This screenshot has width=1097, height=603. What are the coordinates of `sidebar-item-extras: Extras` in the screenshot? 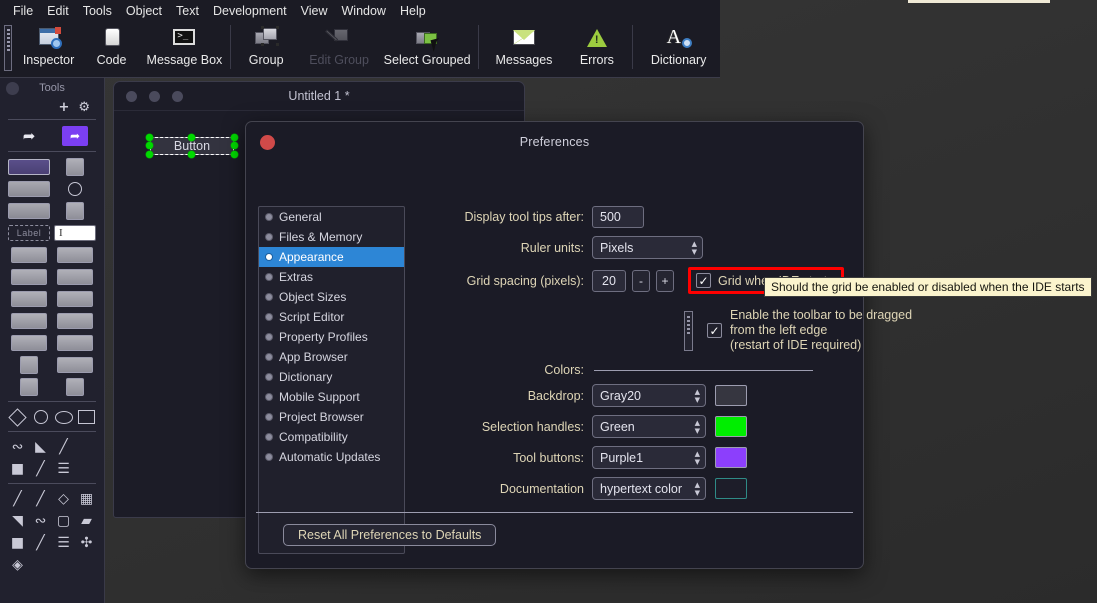 It's located at (331, 277).